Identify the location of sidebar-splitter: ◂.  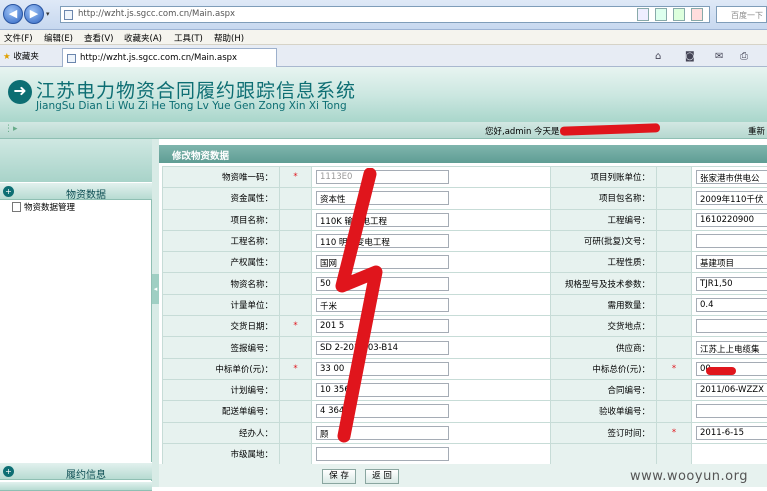
(155, 313).